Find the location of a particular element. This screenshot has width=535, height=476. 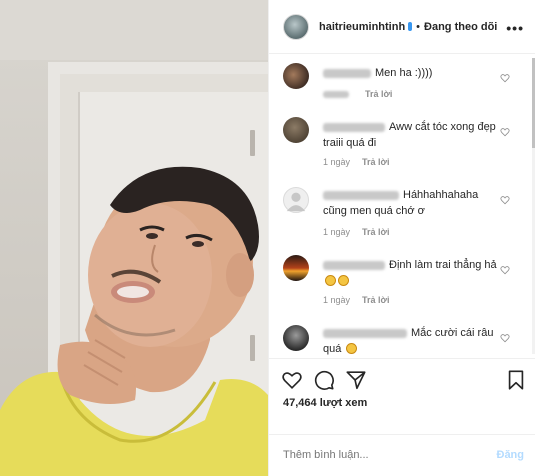

author-username: haitrieuminhtinh is located at coordinates (362, 27).